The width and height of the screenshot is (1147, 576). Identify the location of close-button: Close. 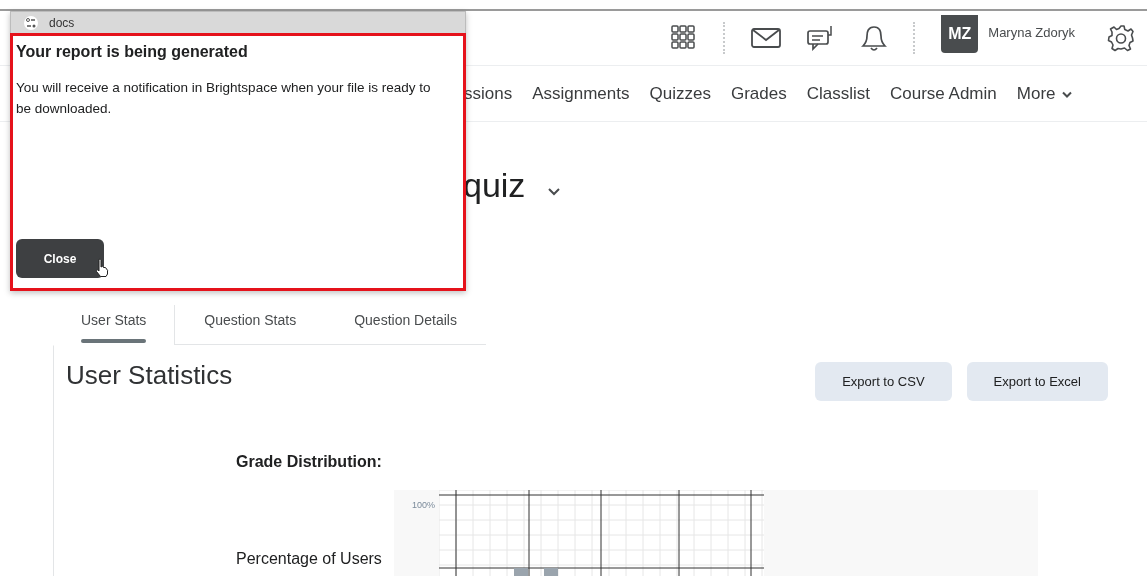
(60, 258).